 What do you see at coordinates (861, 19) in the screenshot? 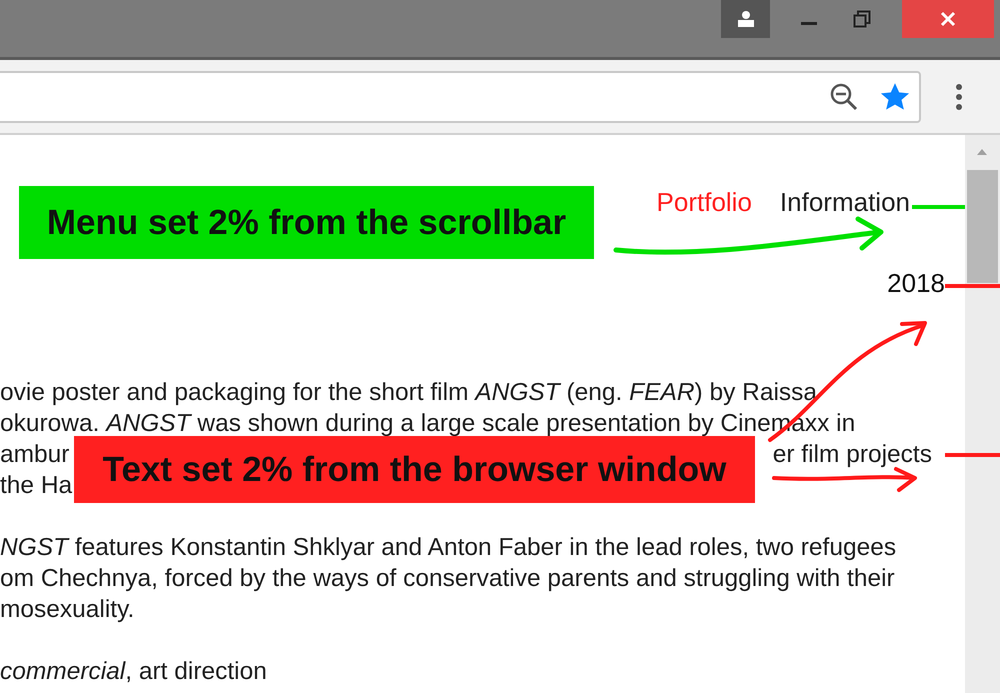
I see `restore-icon` at bounding box center [861, 19].